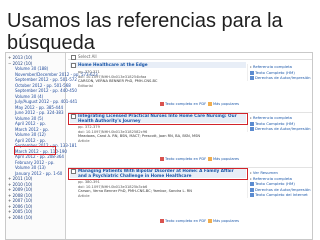  What do you see at coordinates (85, 85) in the screenshot?
I see `article-type: Editorial` at bounding box center [85, 85].